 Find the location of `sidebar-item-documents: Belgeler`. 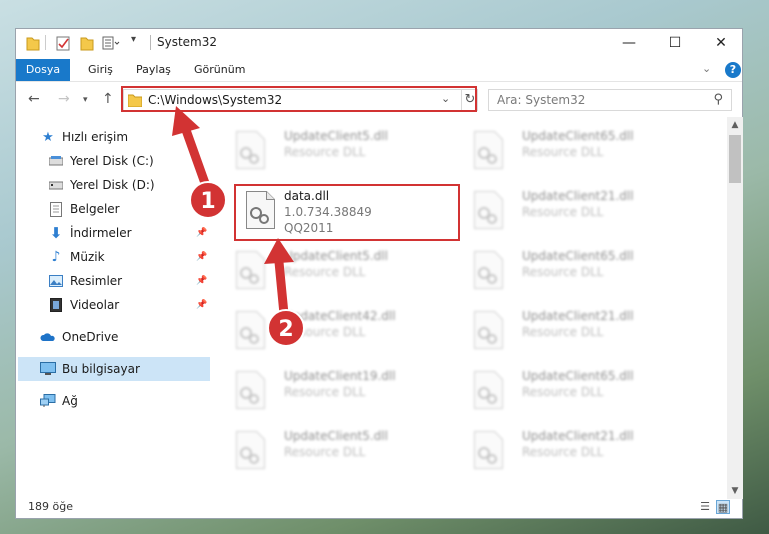

sidebar-item-documents: Belgeler is located at coordinates (114, 209).